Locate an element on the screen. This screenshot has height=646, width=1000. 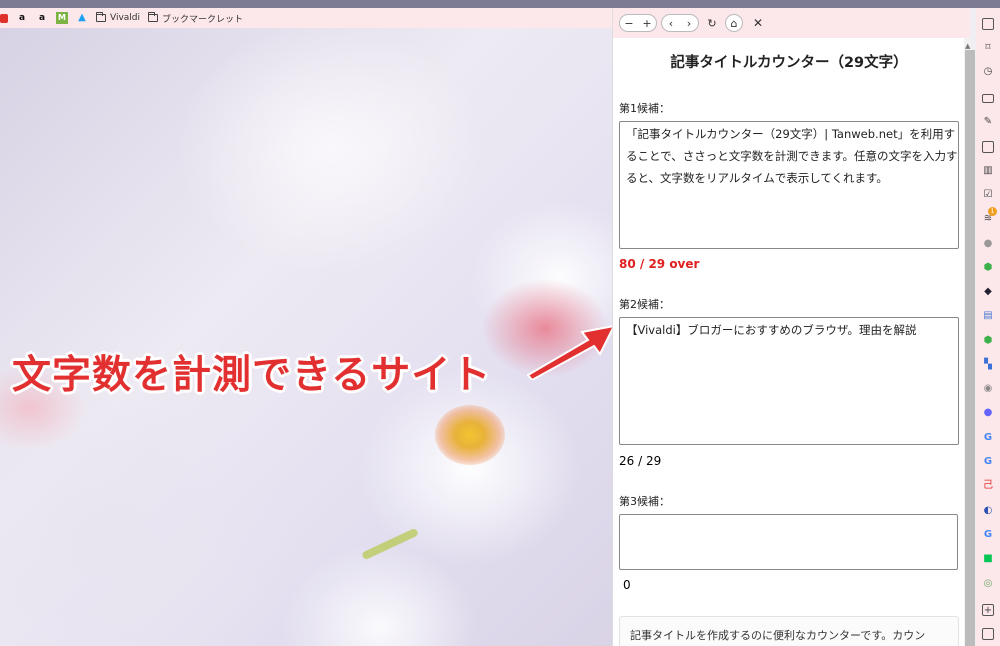
textarea-line: 「記事タイトルカウンター（29文字）| Tanweb.net」を利用す is located at coordinates (791, 134).